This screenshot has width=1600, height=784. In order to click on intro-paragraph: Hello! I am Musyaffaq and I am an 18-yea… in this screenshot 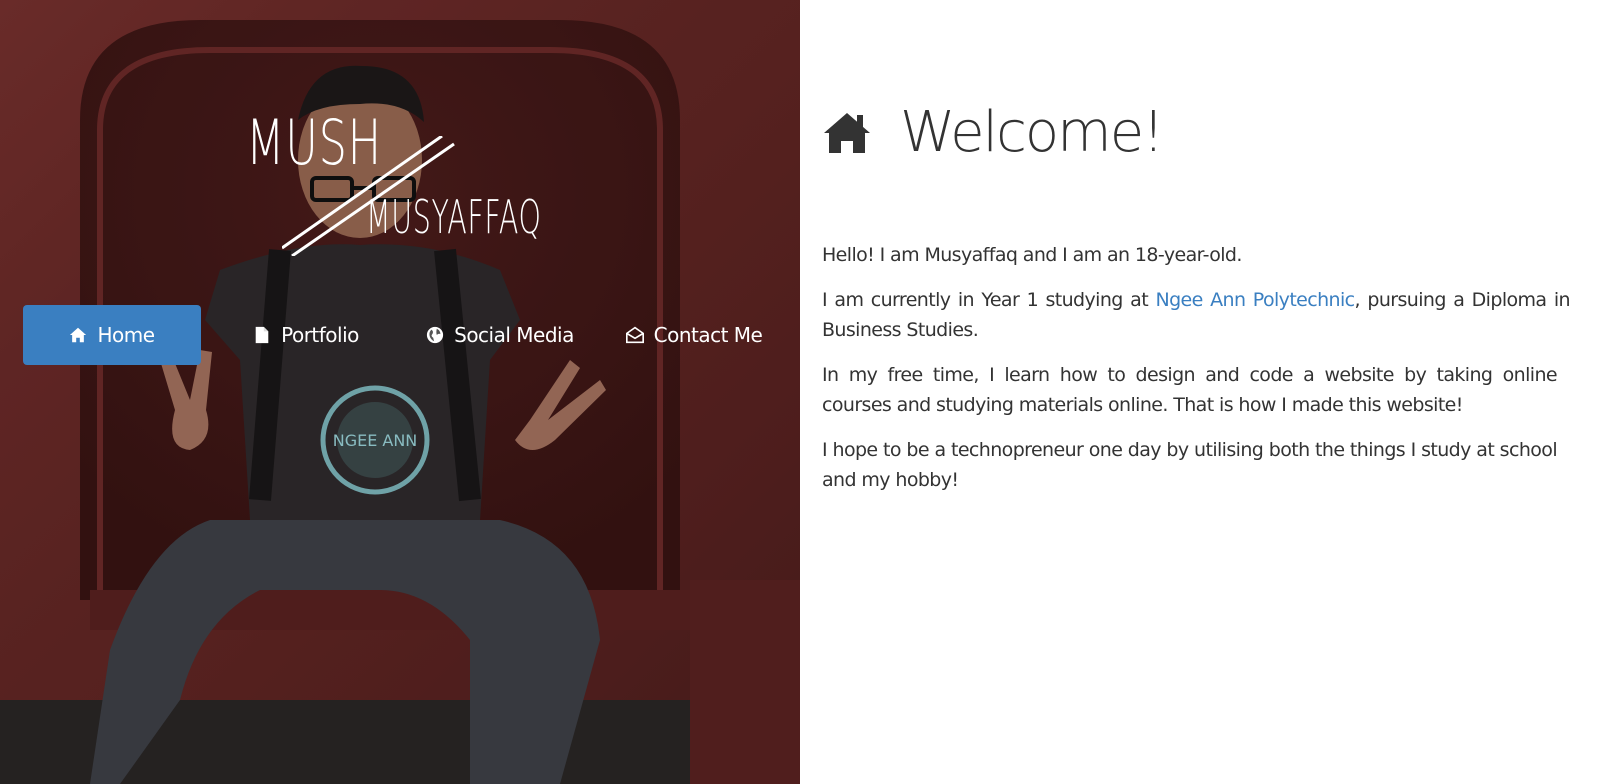, I will do `click(1196, 255)`.